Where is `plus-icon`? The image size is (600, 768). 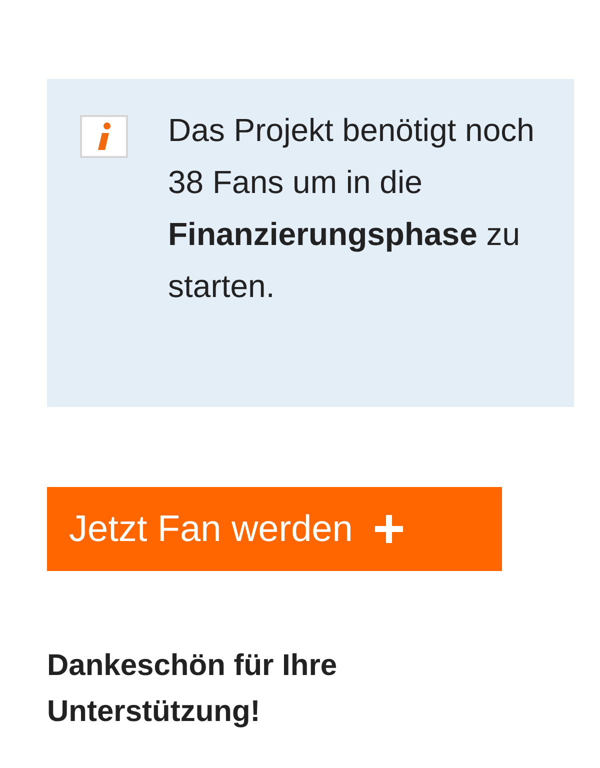
plus-icon is located at coordinates (388, 529).